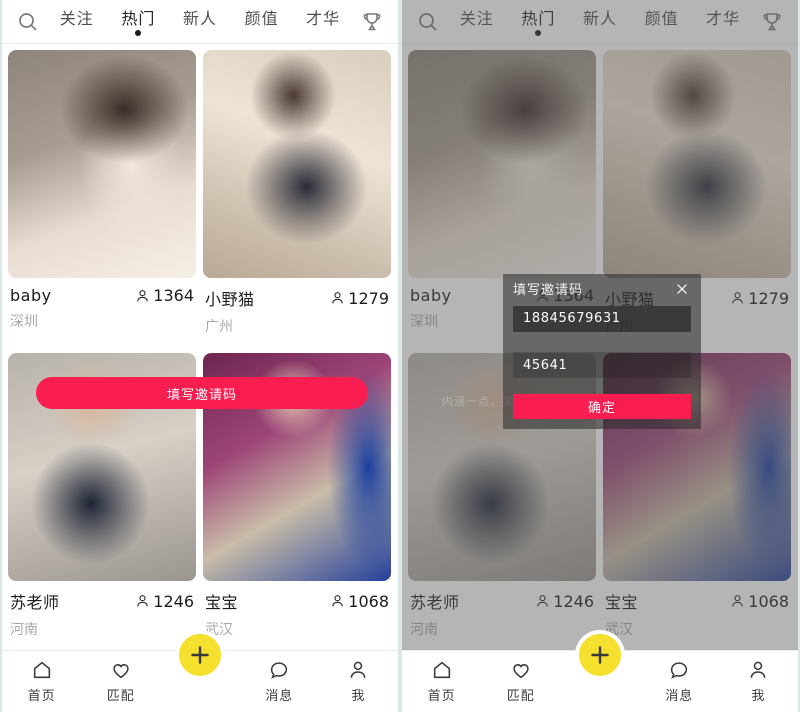 Image resolution: width=800 pixels, height=712 pixels. I want to click on trophy-icon, so click(372, 22).